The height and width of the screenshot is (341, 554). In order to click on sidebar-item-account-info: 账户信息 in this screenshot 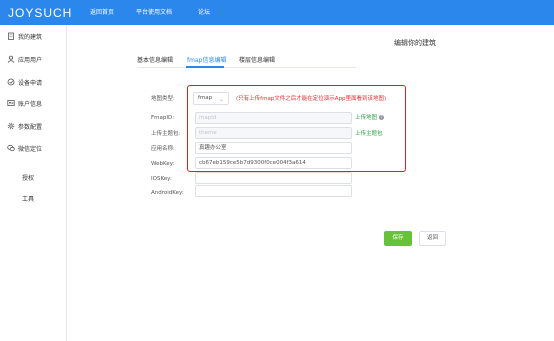, I will do `click(33, 103)`.